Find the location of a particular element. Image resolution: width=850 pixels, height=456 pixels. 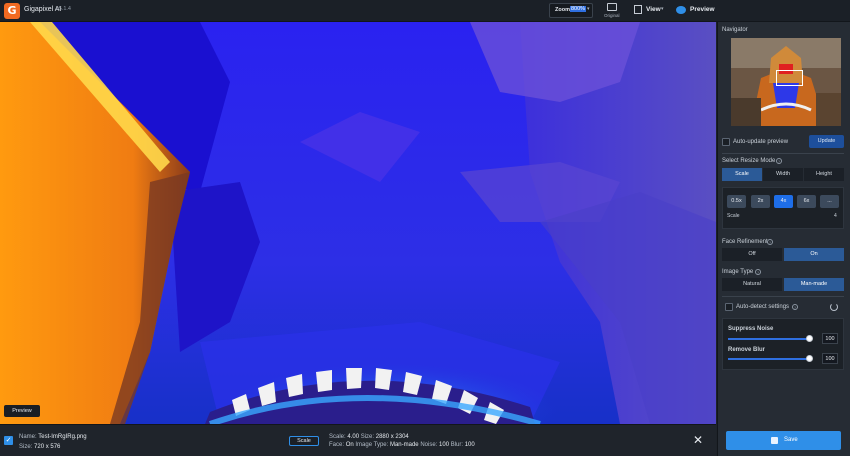

out-scale-label: Scale: is located at coordinates (337, 437).